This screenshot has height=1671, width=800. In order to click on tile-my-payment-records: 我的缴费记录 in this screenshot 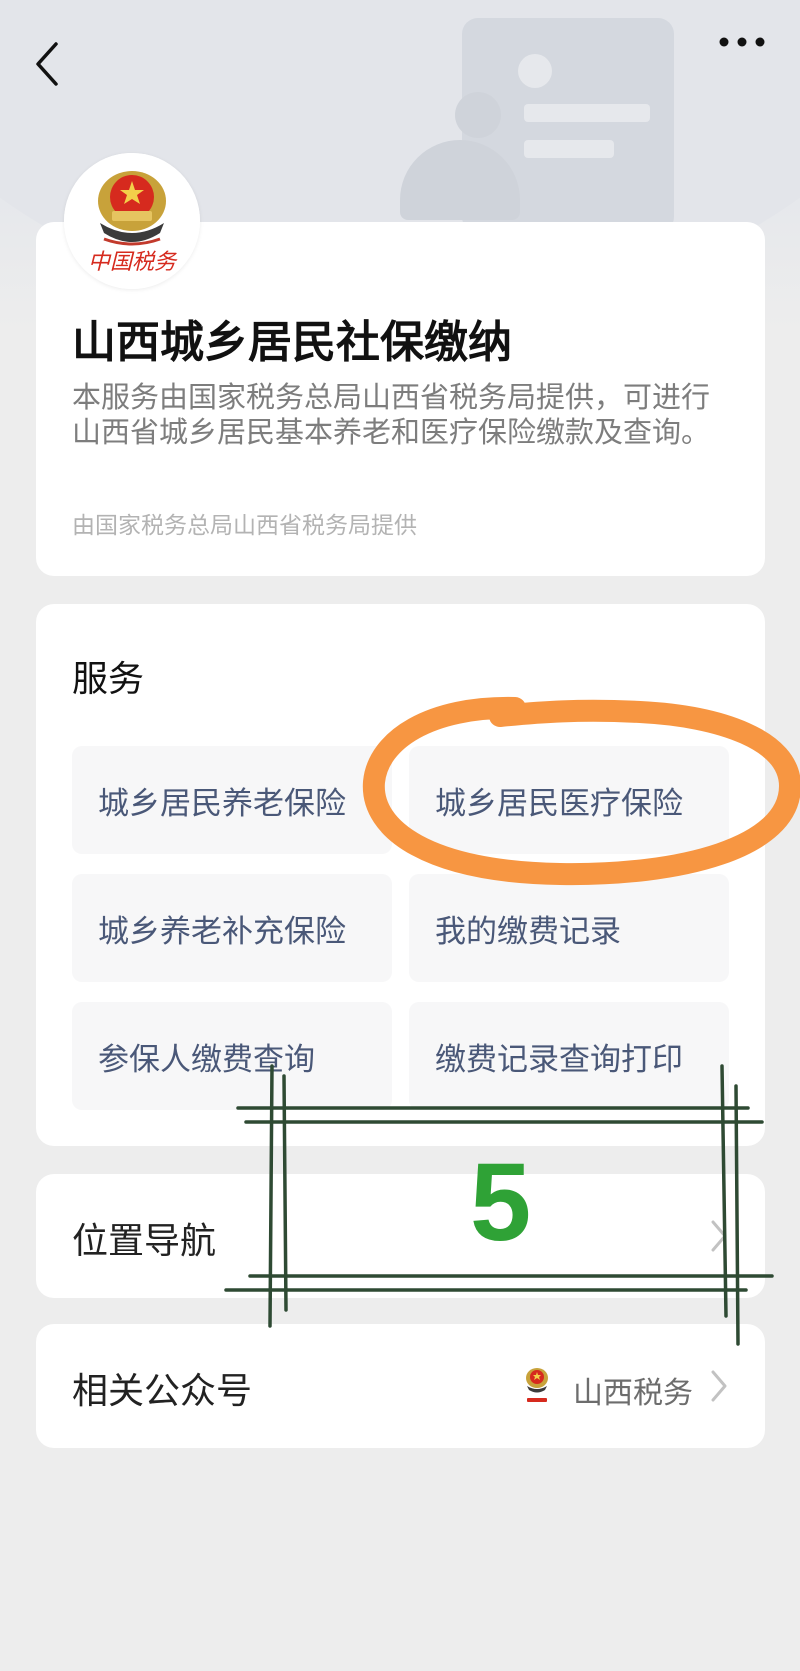, I will do `click(569, 928)`.